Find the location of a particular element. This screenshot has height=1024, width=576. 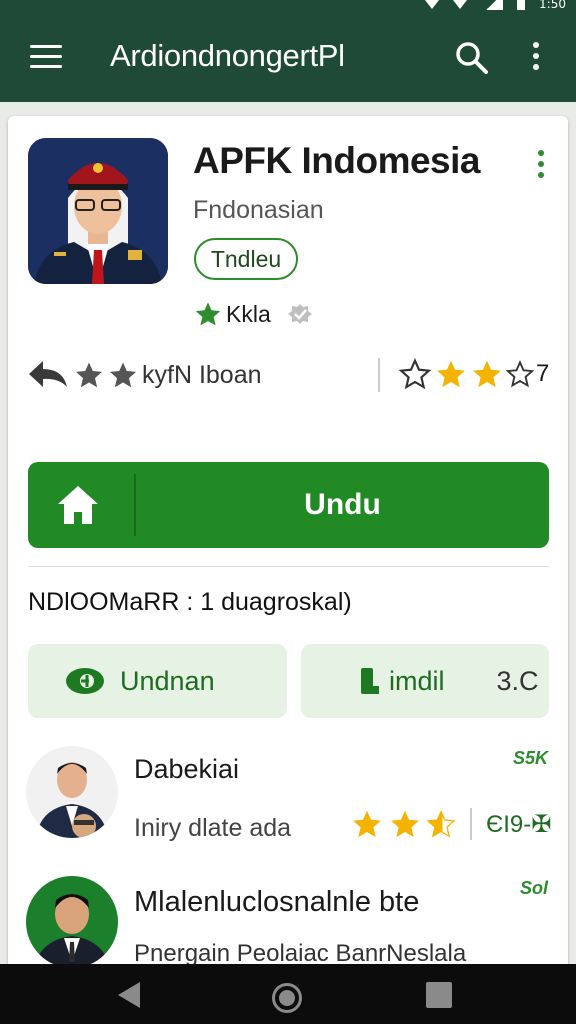

rating-label: kyfN Iboan is located at coordinates (202, 374).